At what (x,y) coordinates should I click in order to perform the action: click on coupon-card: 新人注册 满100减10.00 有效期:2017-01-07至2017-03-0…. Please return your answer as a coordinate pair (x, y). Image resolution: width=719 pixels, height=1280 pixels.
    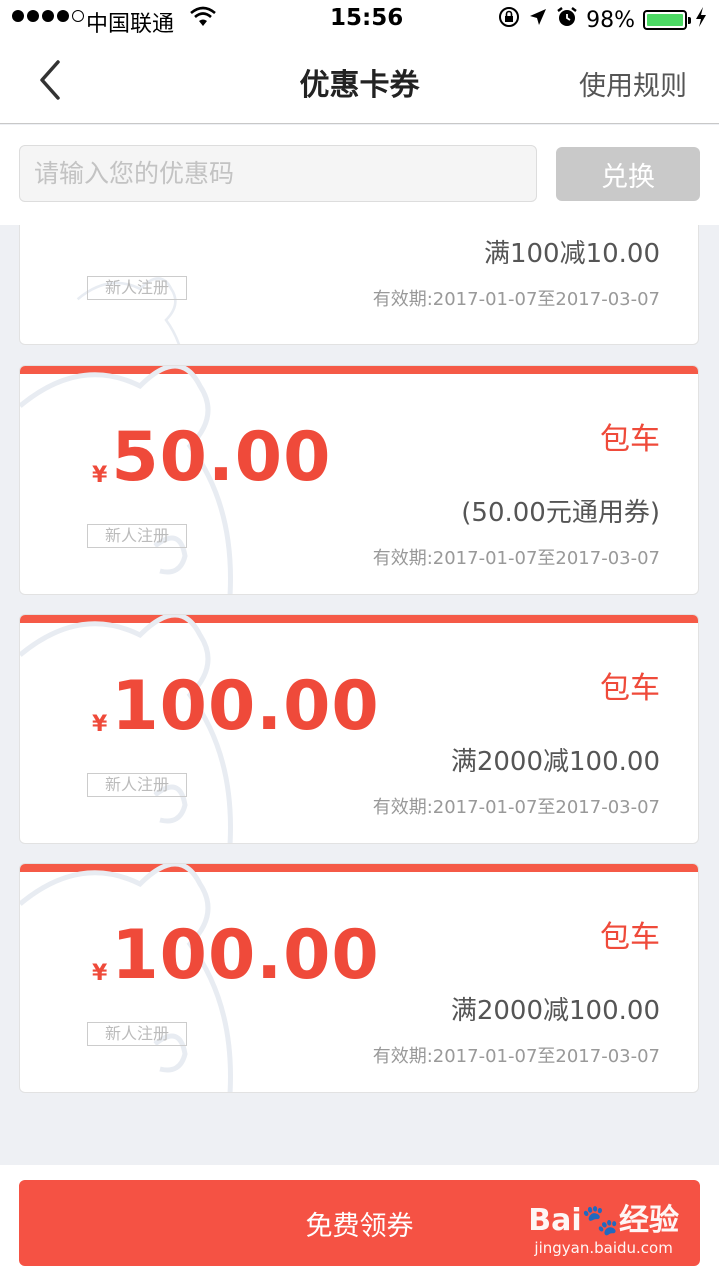
    Looking at the image, I should click on (359, 285).